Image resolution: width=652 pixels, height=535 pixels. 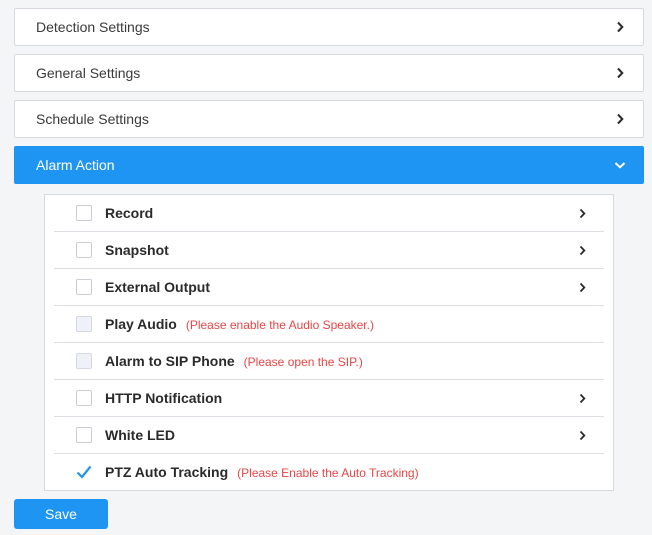 I want to click on row-label: External Output, so click(x=157, y=287).